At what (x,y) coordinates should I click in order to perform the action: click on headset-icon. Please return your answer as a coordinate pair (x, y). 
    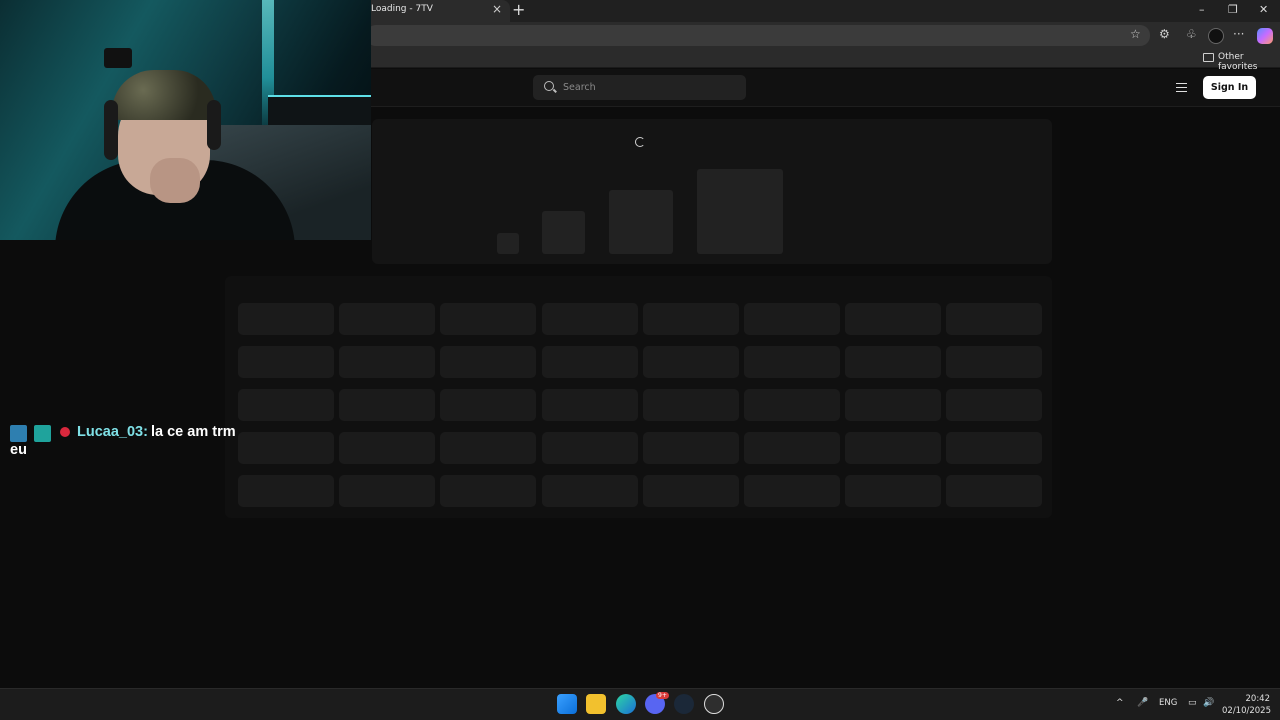
    Looking at the image, I should click on (111, 130).